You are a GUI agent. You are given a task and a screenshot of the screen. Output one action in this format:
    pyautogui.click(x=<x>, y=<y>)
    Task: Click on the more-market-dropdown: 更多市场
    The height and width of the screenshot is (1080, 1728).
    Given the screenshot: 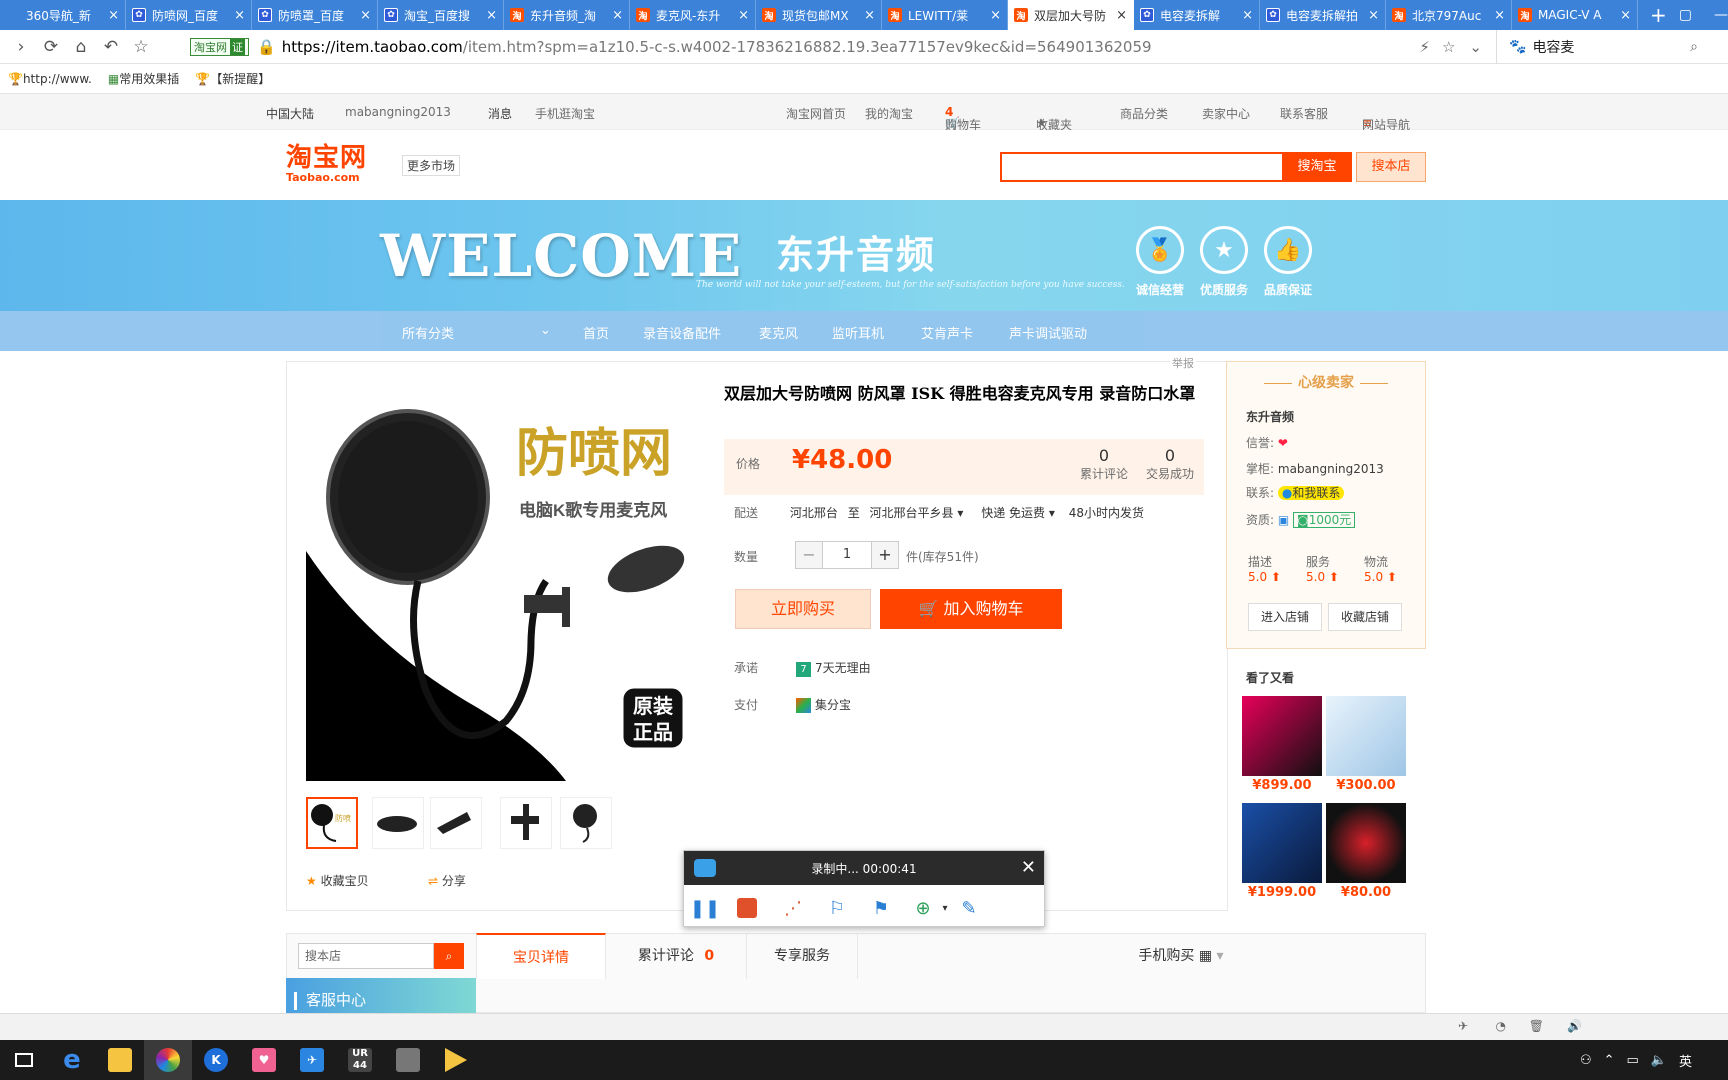 What is the action you would take?
    pyautogui.click(x=431, y=165)
    